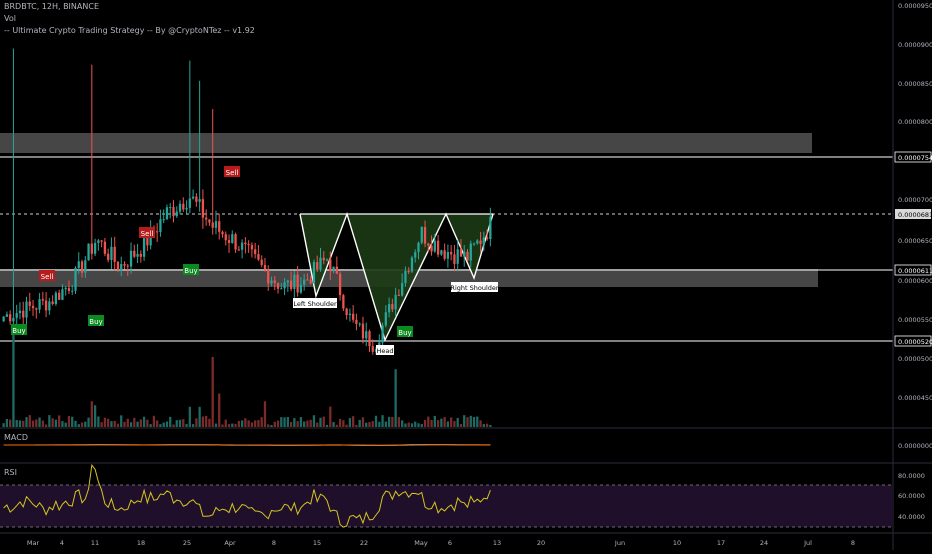 This screenshot has height=554, width=932. I want to click on signal-tag-sell-3: Sell, so click(232, 171).